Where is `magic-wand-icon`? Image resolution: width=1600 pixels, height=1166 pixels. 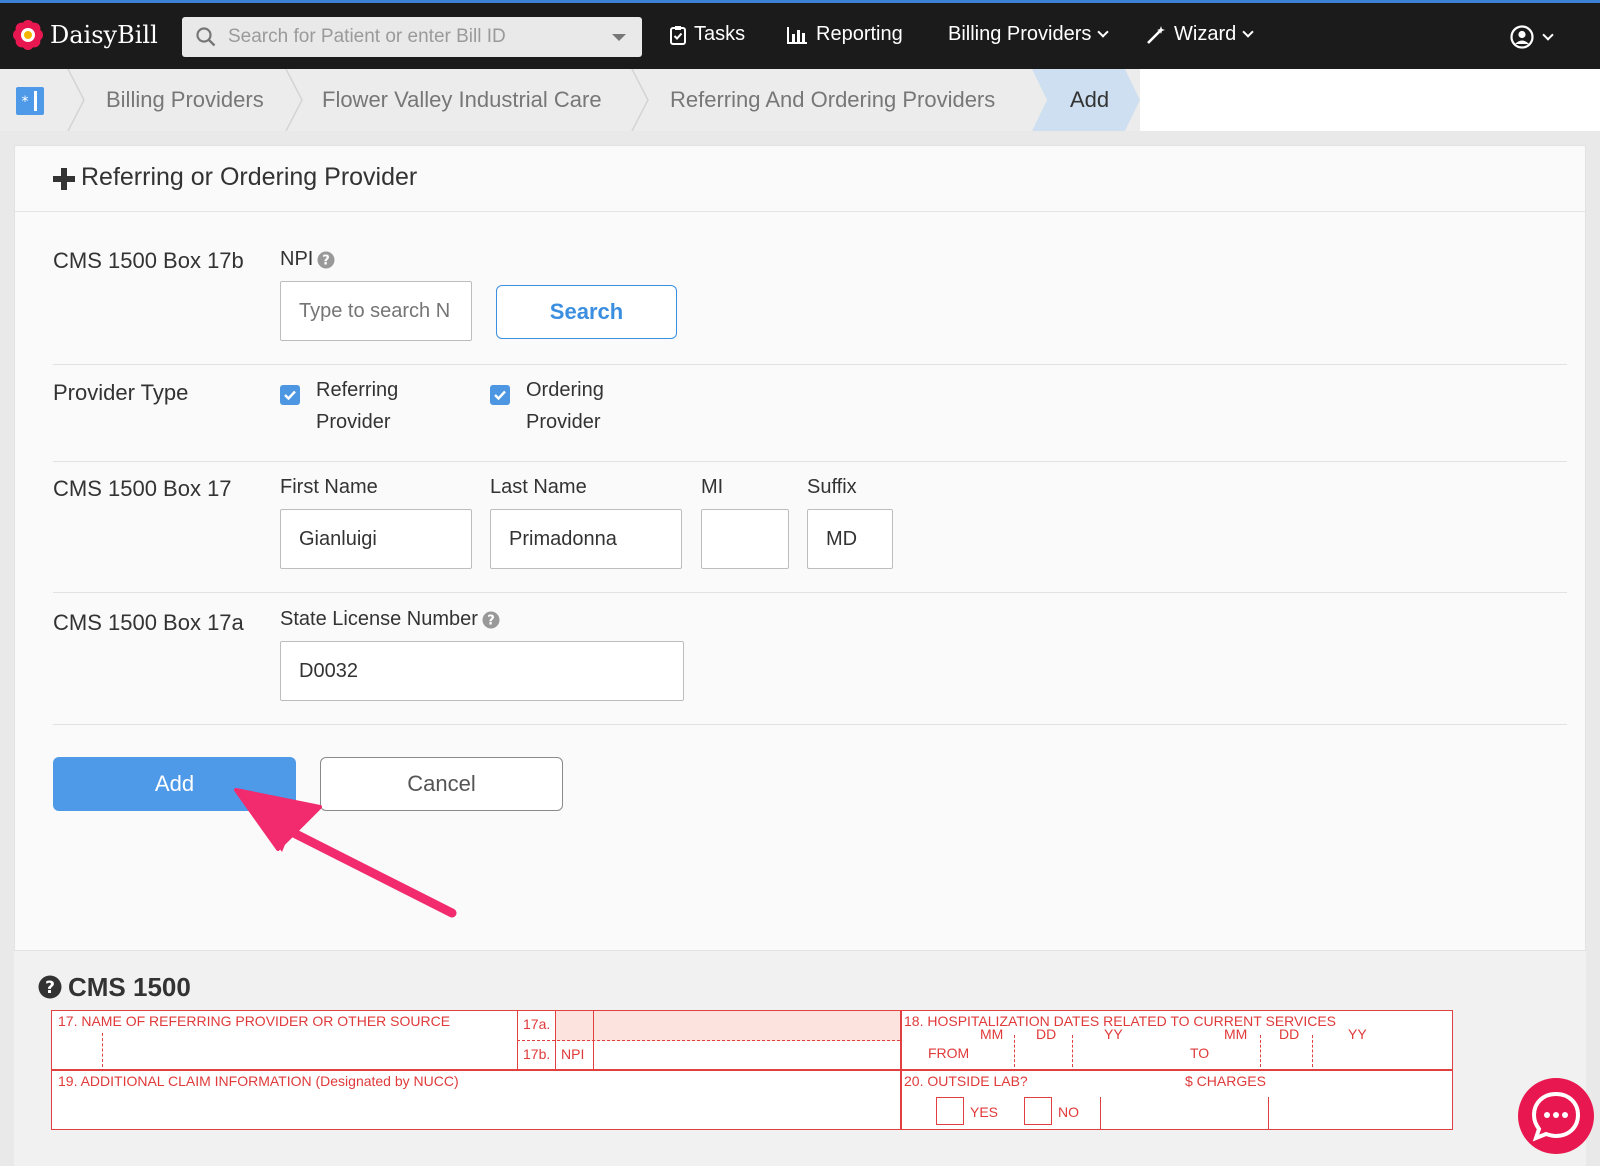
magic-wand-icon is located at coordinates (1156, 34).